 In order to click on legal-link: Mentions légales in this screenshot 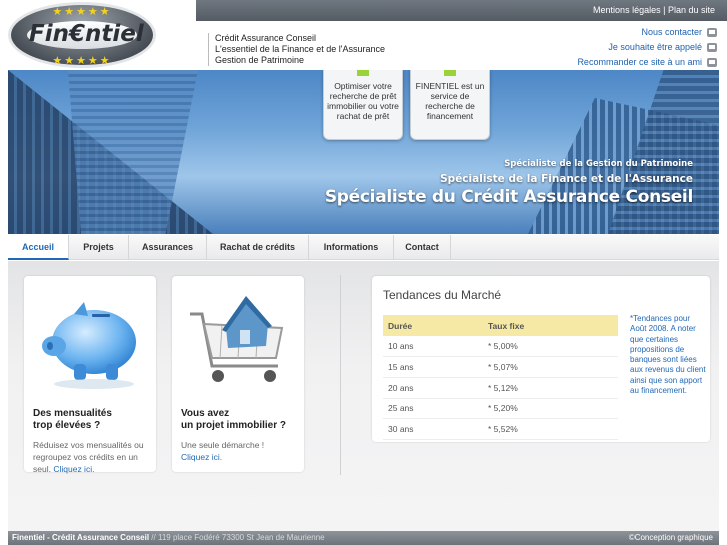, I will do `click(627, 10)`.